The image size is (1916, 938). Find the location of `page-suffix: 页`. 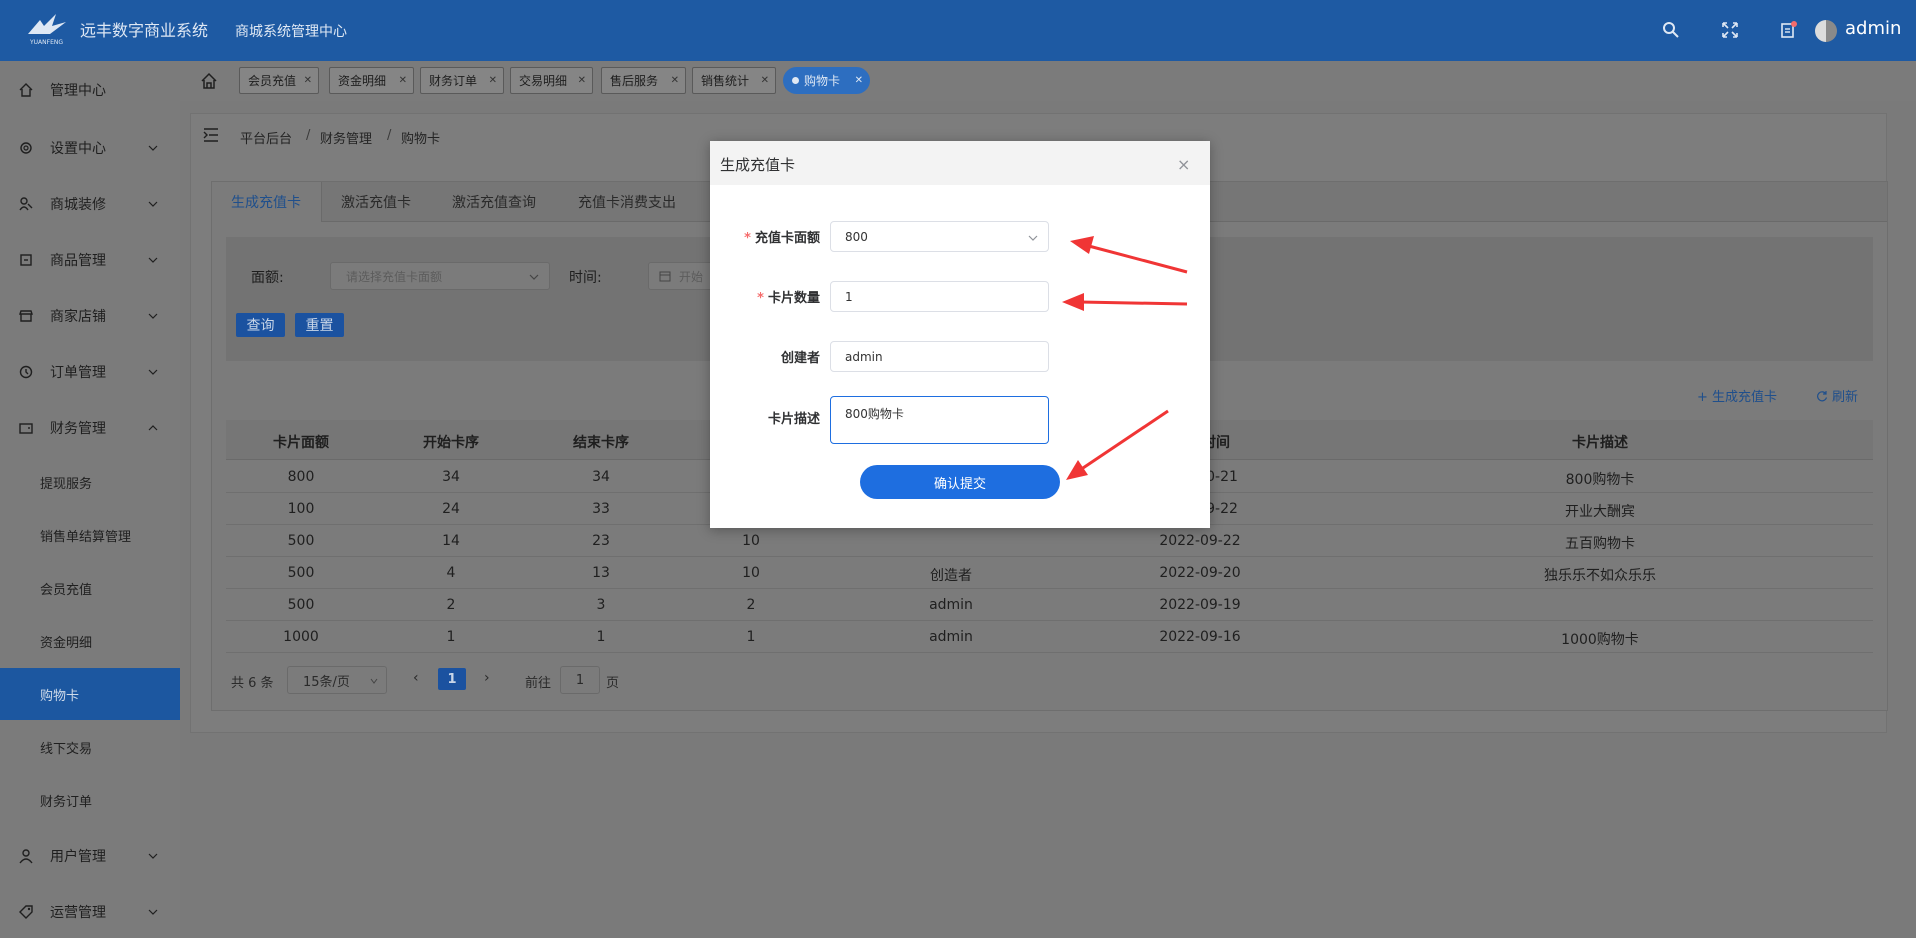

page-suffix: 页 is located at coordinates (613, 683).